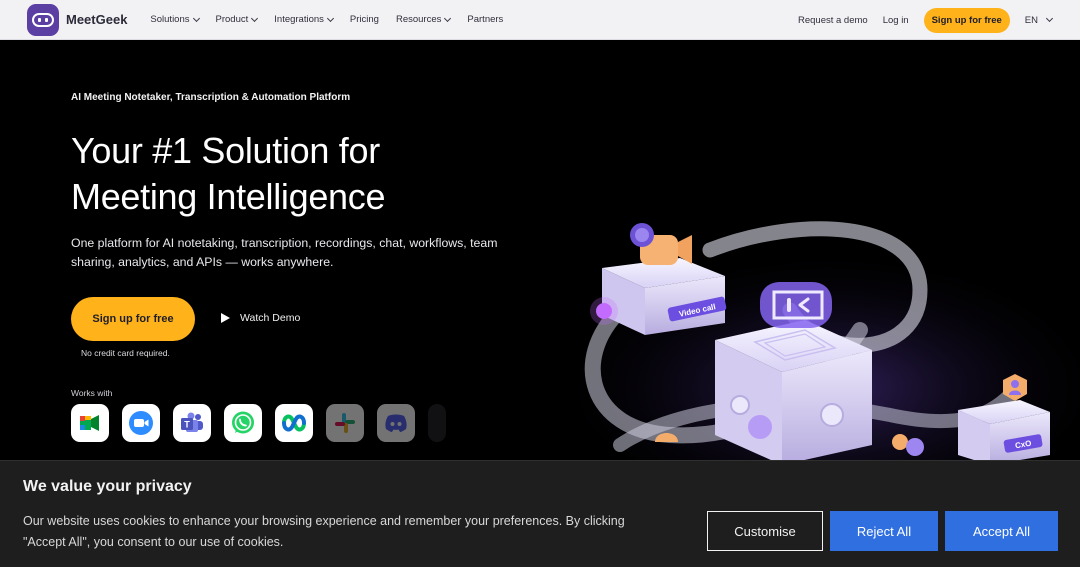  Describe the element at coordinates (187, 425) in the screenshot. I see `svg-text: T` at that location.